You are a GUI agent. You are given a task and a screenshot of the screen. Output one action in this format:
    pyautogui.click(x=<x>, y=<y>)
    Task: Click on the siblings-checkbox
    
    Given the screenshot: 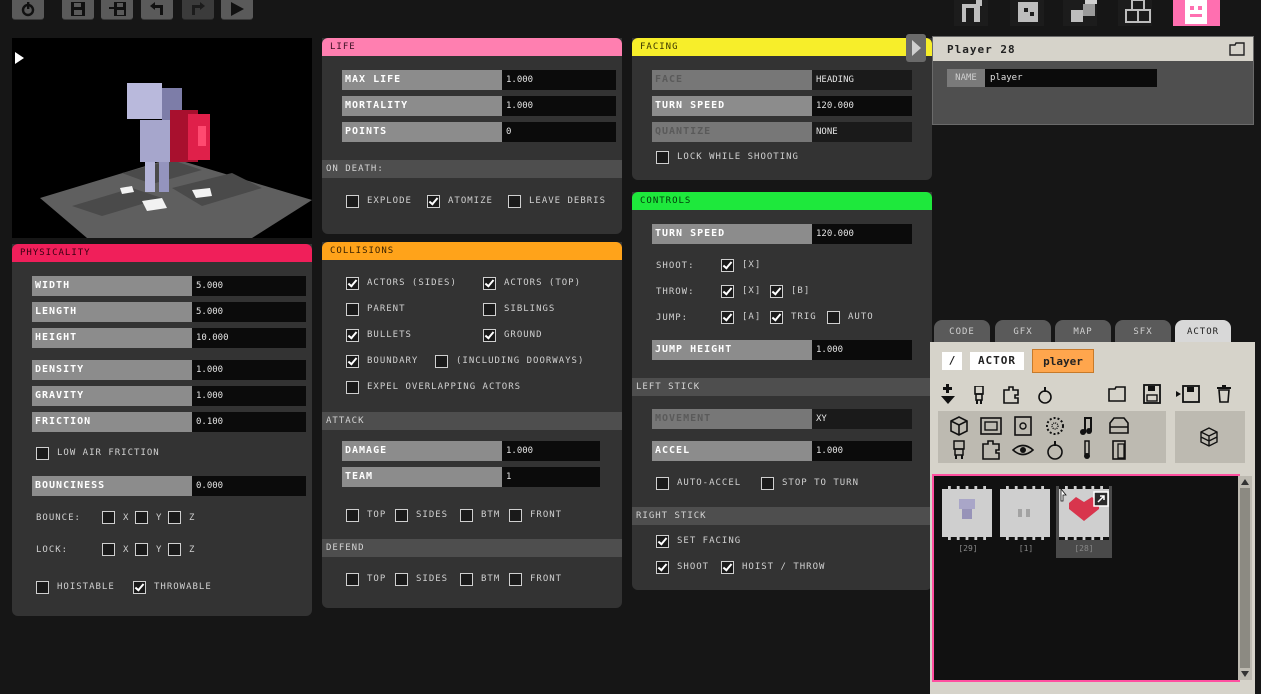 What is the action you would take?
    pyautogui.click(x=489, y=309)
    